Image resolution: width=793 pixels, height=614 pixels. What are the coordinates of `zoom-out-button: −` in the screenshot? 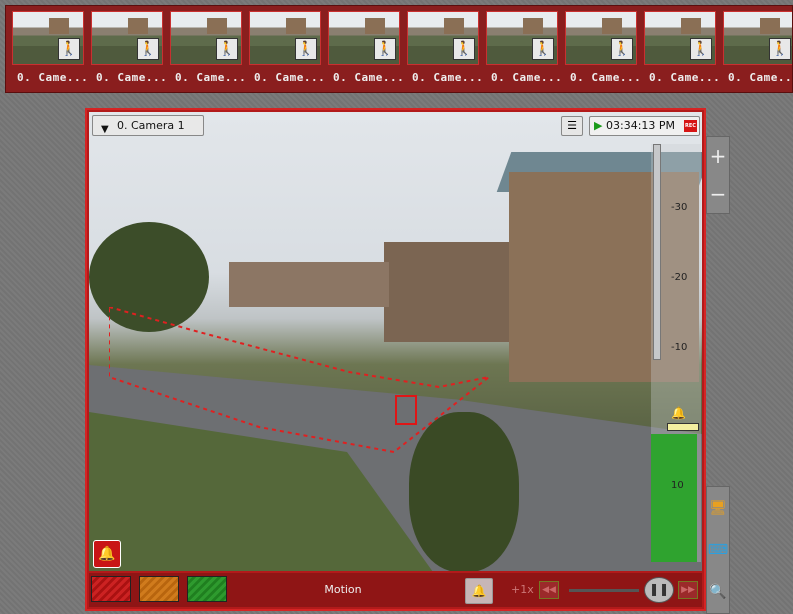 It's located at (718, 194).